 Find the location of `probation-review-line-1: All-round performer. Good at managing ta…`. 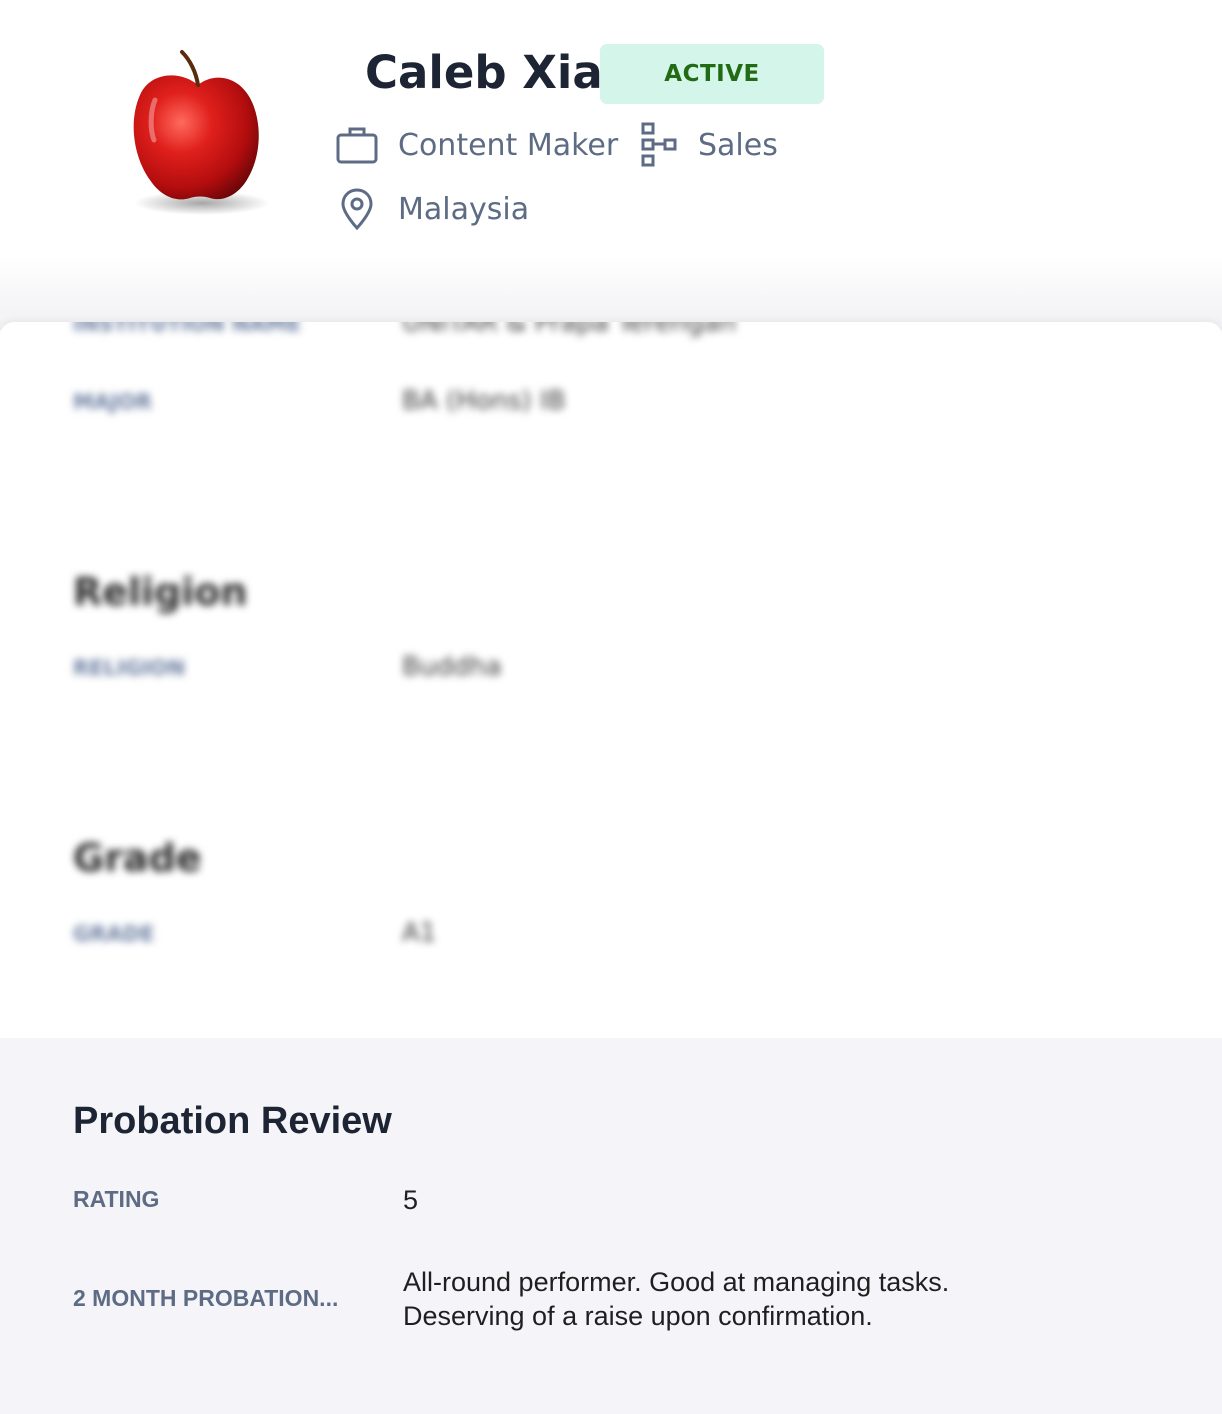

probation-review-line-1: All-round performer. Good at managing ta… is located at coordinates (676, 1282).